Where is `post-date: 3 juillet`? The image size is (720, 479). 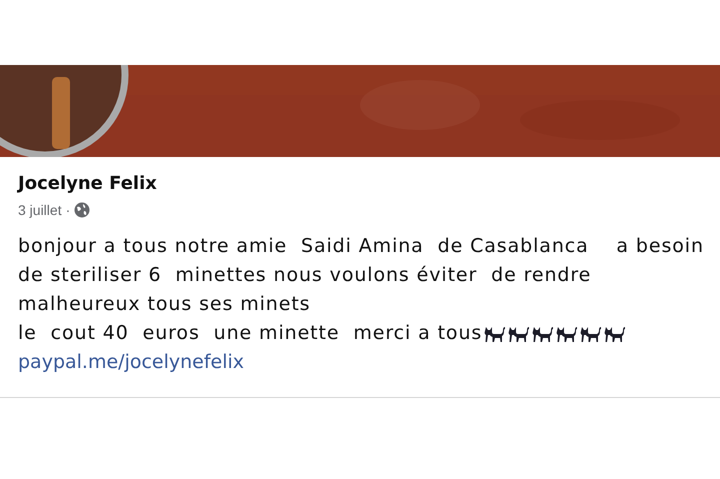 post-date: 3 juillet is located at coordinates (40, 210).